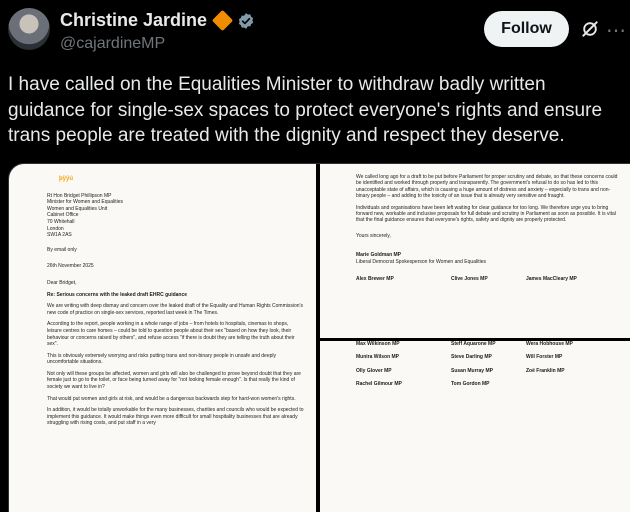  What do you see at coordinates (62, 282) in the screenshot?
I see `salutation: Dear Bridget,` at bounding box center [62, 282].